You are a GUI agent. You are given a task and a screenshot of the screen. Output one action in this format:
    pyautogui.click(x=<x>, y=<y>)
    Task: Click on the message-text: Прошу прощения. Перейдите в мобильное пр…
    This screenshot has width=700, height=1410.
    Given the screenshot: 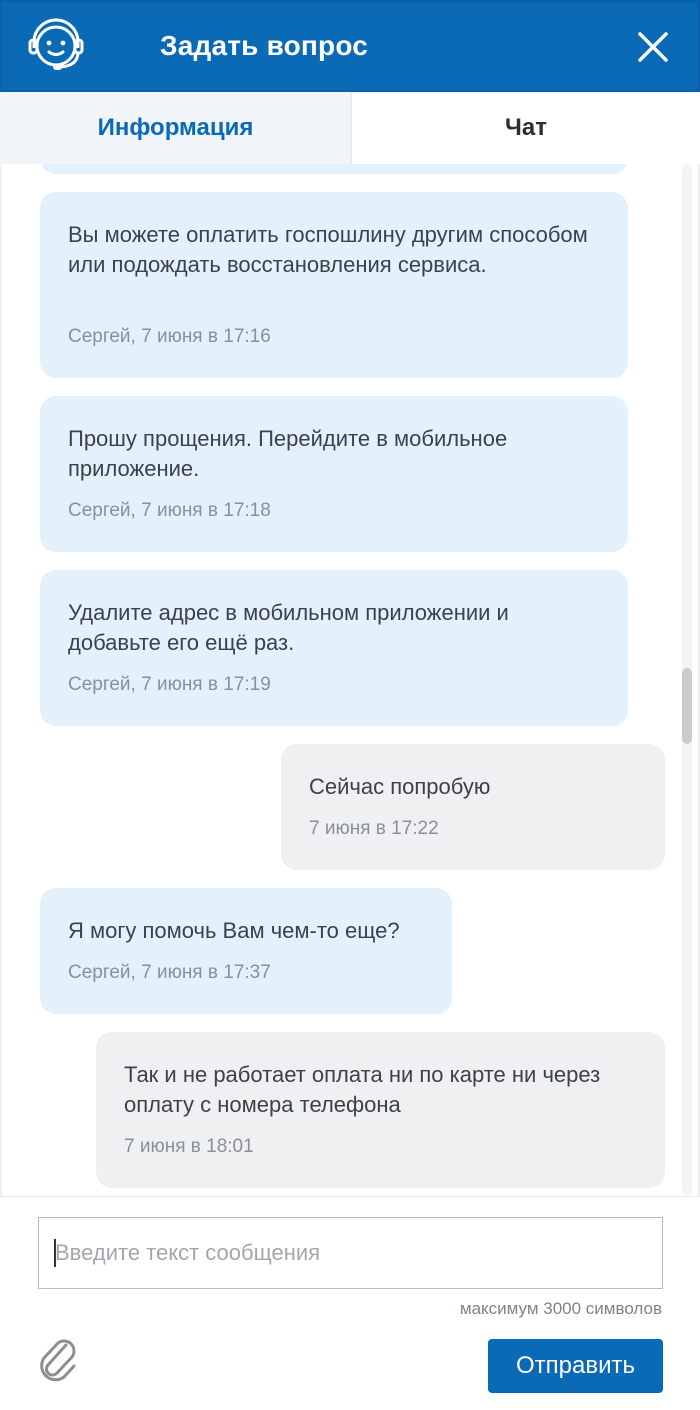 What is the action you would take?
    pyautogui.click(x=288, y=453)
    